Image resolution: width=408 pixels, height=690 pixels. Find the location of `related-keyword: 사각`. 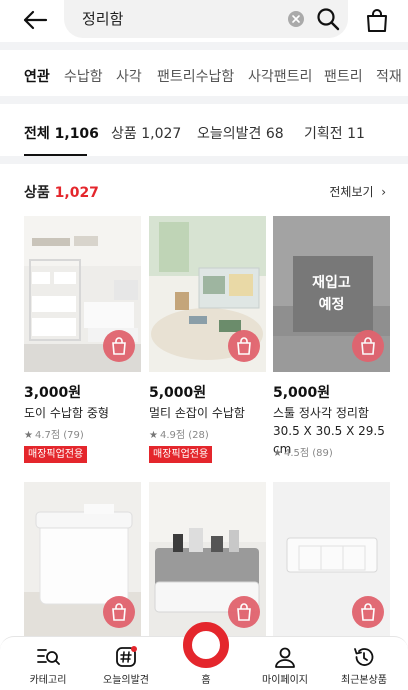

related-keyword: 사각 is located at coordinates (129, 76).